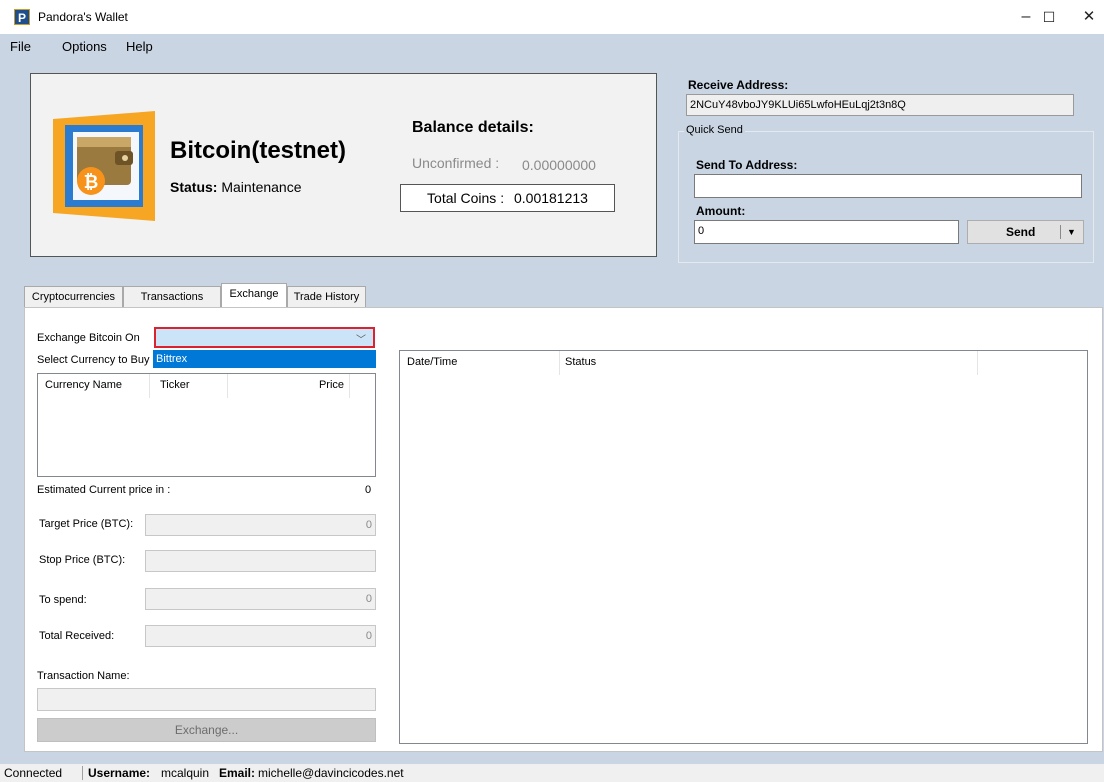  What do you see at coordinates (721, 211) in the screenshot?
I see `amount-label: Amount:` at bounding box center [721, 211].